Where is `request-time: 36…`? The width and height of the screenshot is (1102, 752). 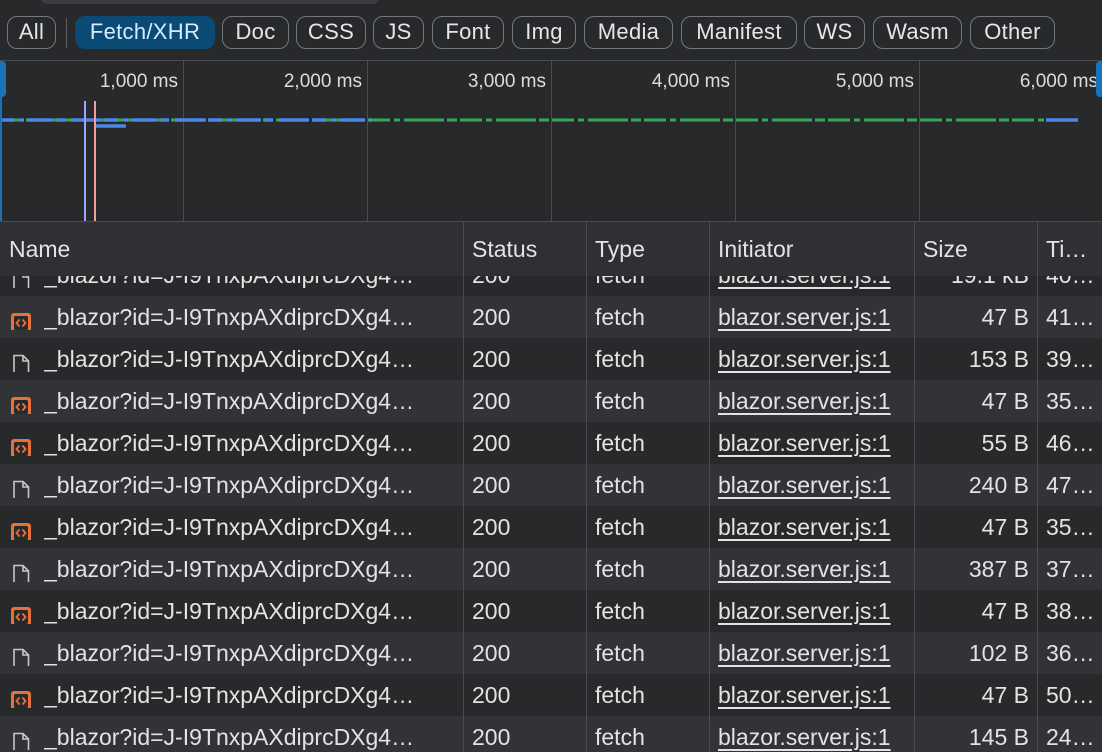
request-time: 36… is located at coordinates (1070, 653).